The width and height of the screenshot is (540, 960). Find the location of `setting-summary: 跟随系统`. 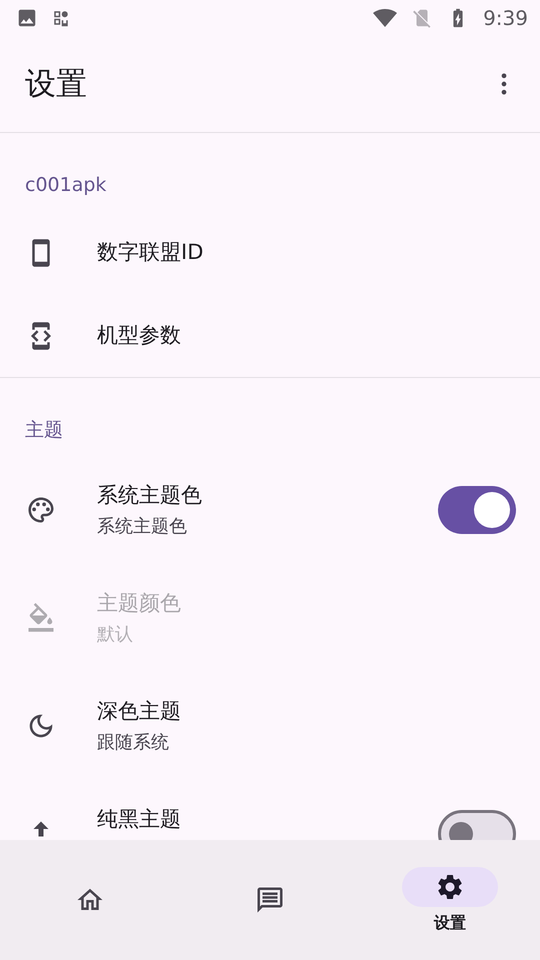

setting-summary: 跟随系统 is located at coordinates (133, 742).